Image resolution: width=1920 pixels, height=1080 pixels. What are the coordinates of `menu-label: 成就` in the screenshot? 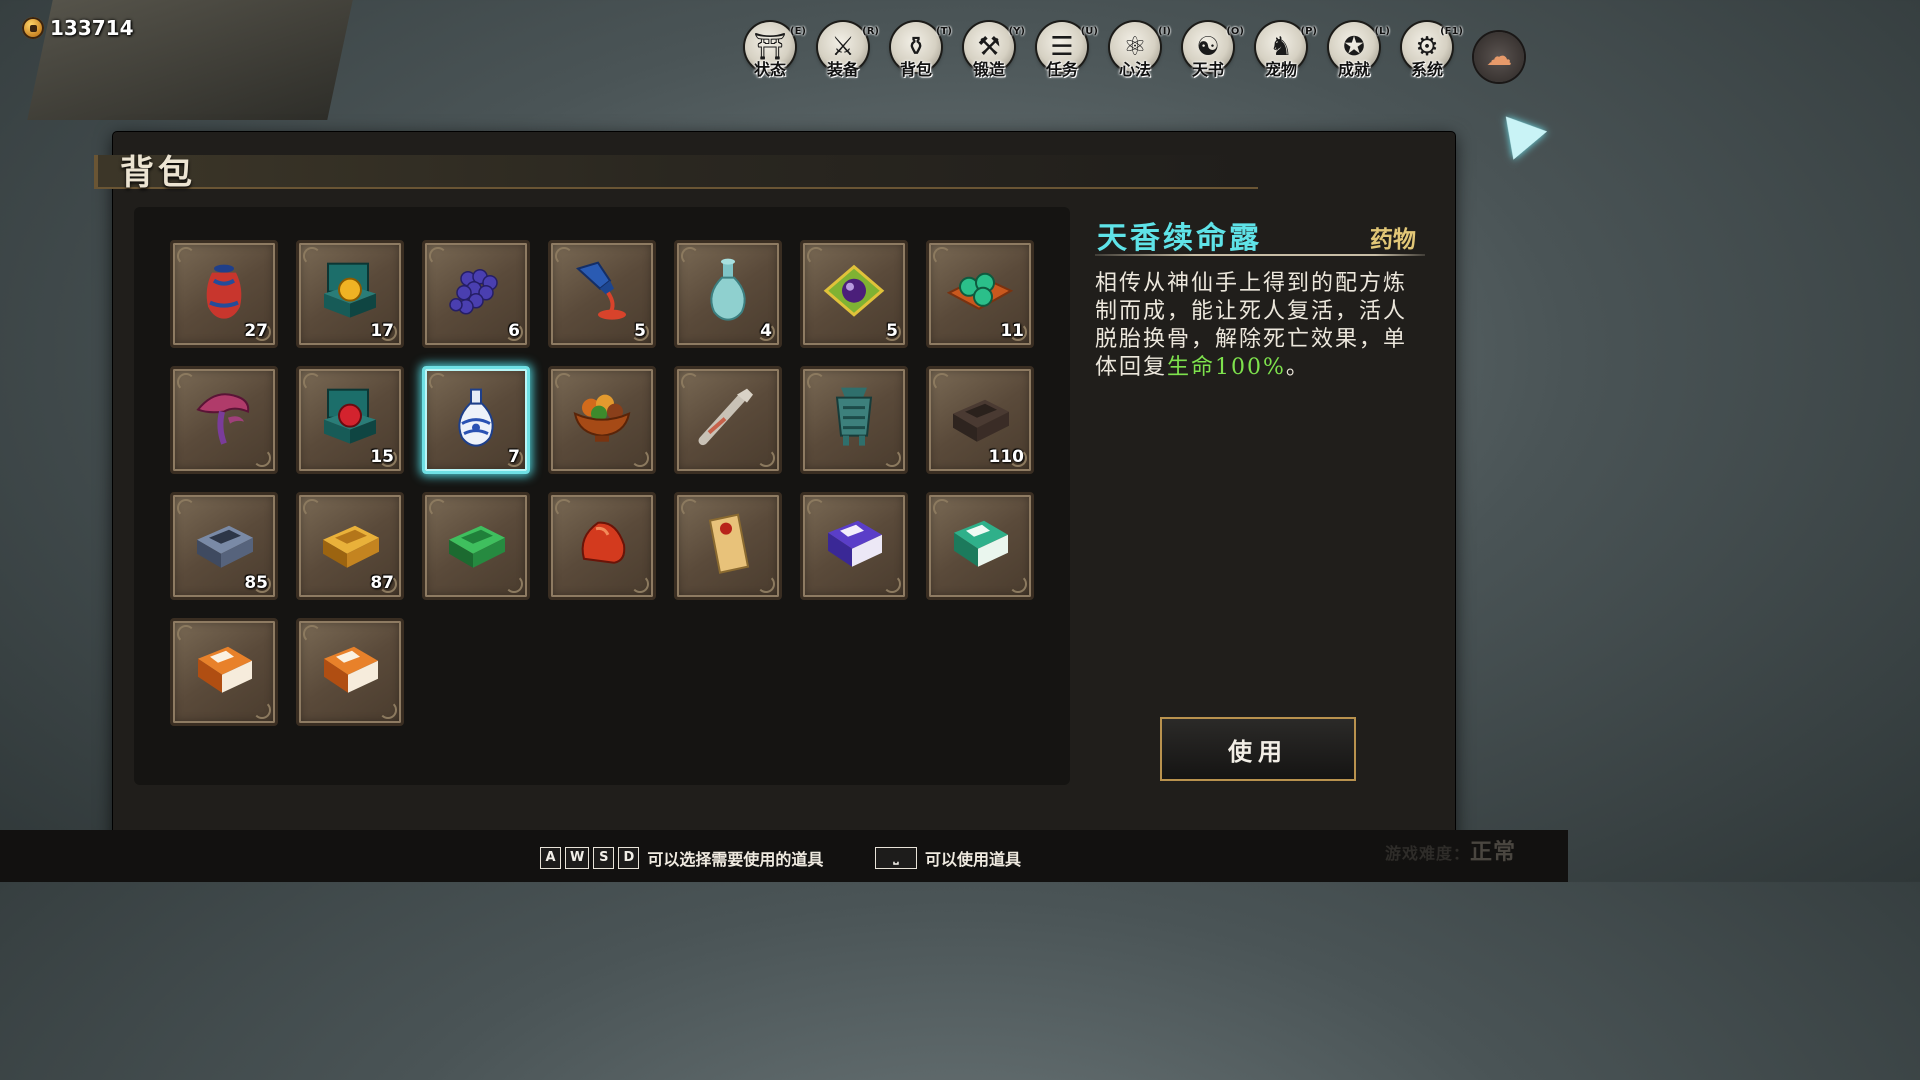 It's located at (1353, 69).